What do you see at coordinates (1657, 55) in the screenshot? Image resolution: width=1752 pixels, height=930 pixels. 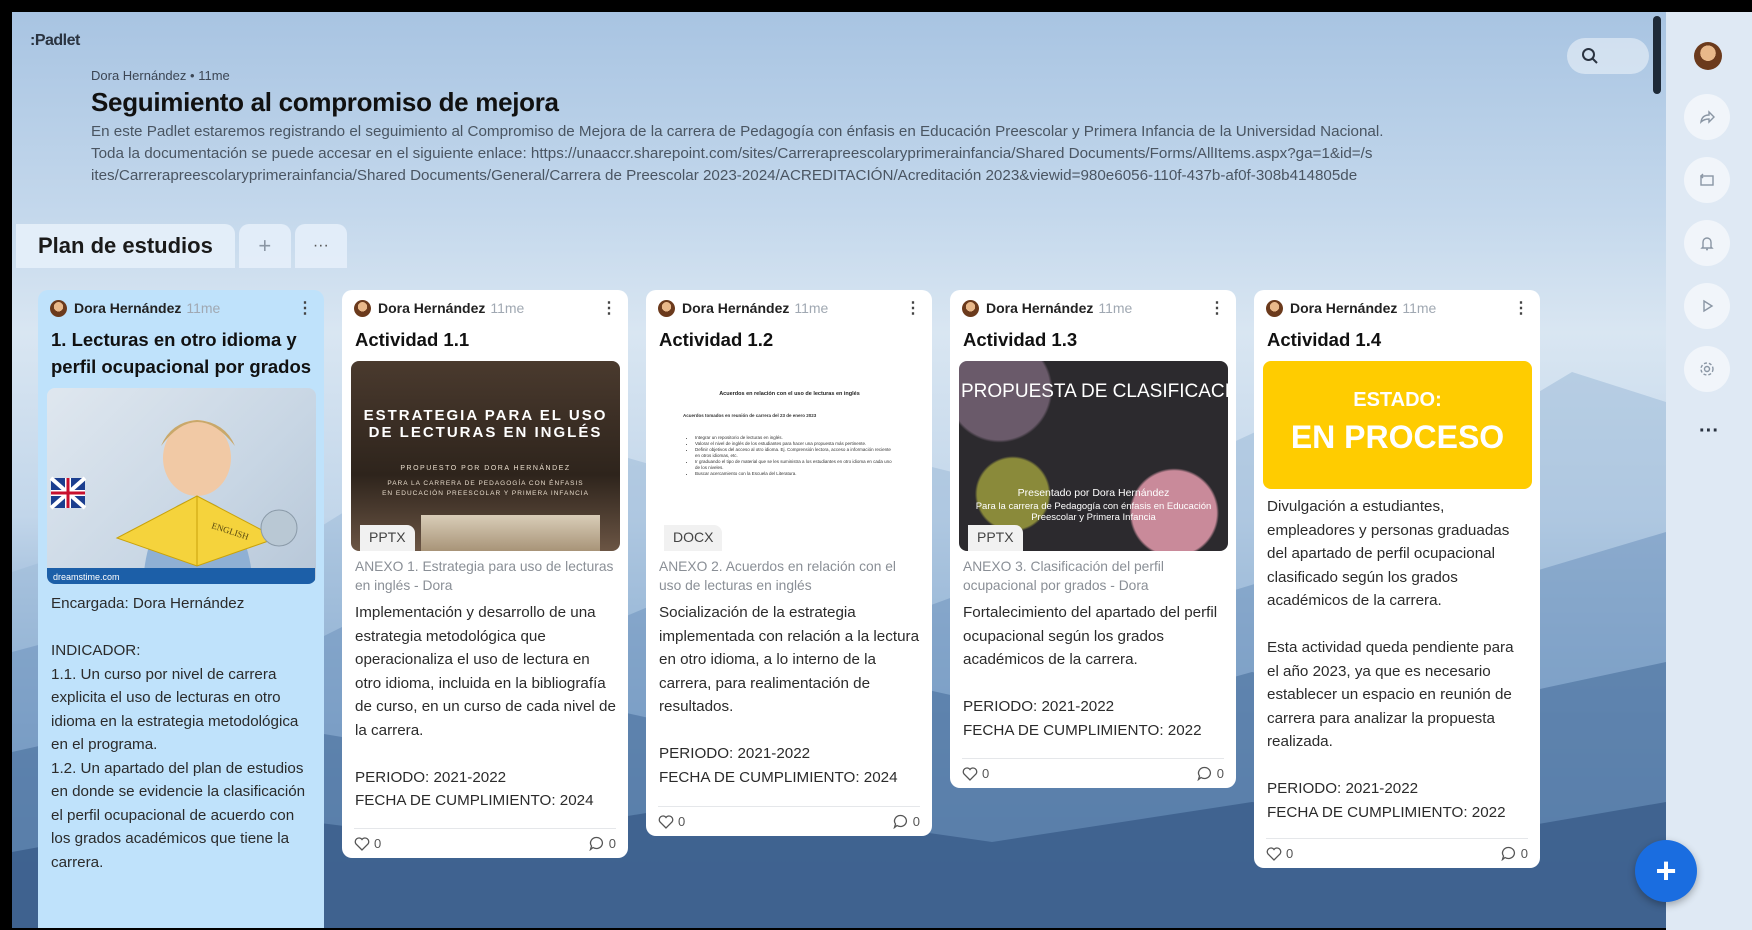 I see `scrollbar-thumb` at bounding box center [1657, 55].